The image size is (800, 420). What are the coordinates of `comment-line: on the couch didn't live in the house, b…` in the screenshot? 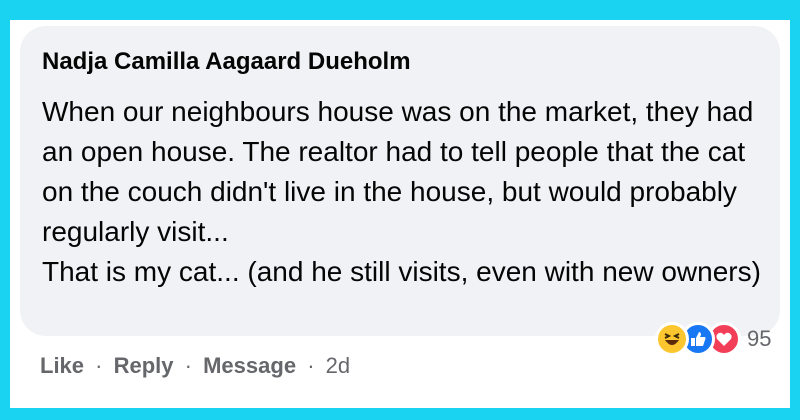 It's located at (389, 191).